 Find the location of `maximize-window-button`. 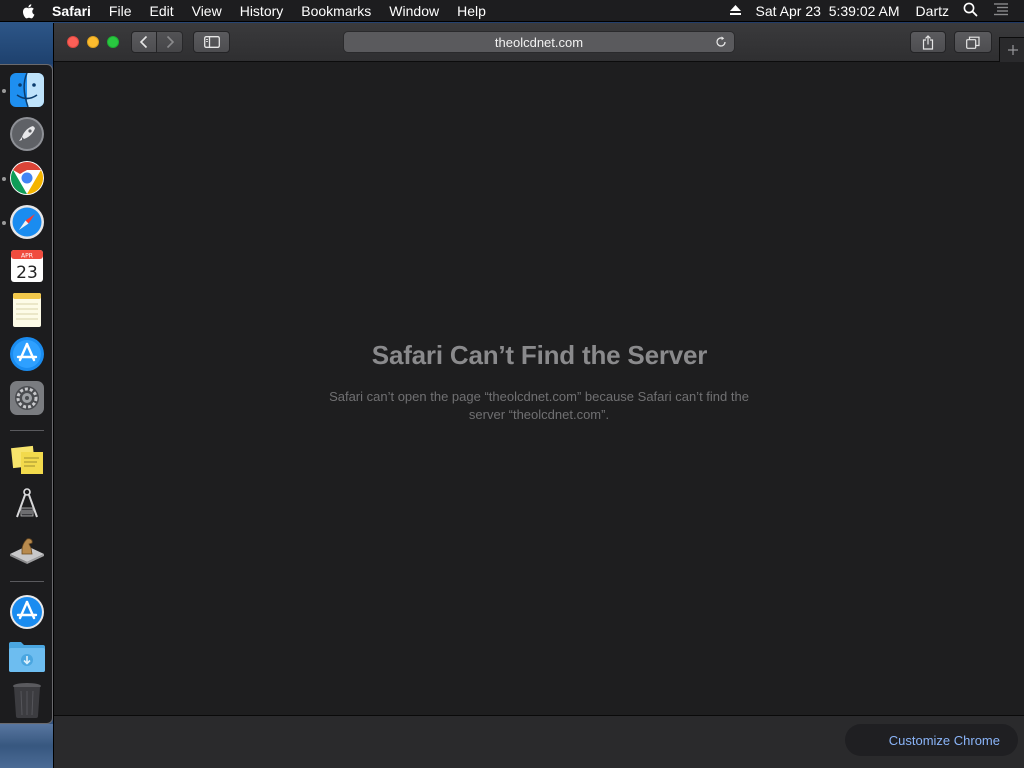

maximize-window-button is located at coordinates (113, 42).